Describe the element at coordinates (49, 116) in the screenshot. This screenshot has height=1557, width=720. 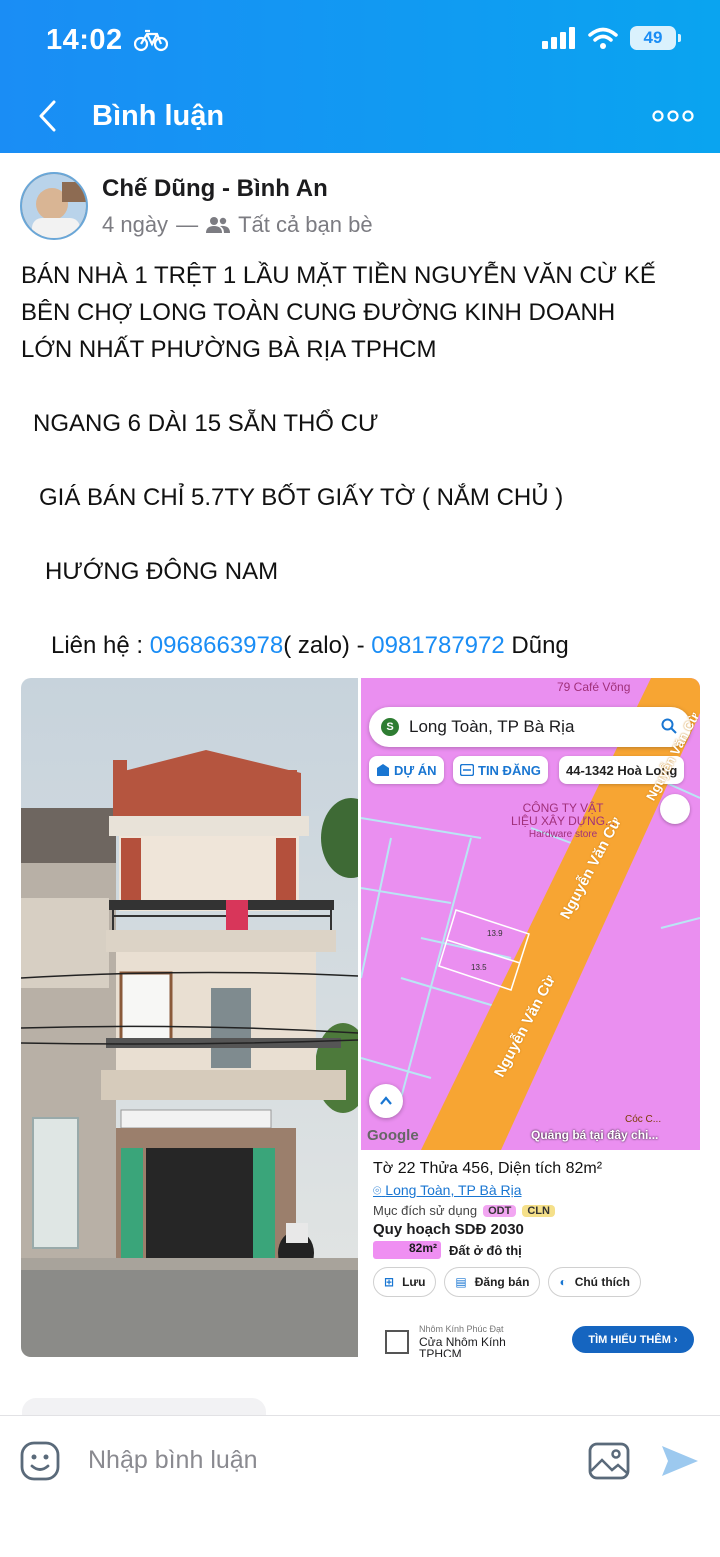
I see `back-arrow-icon` at that location.